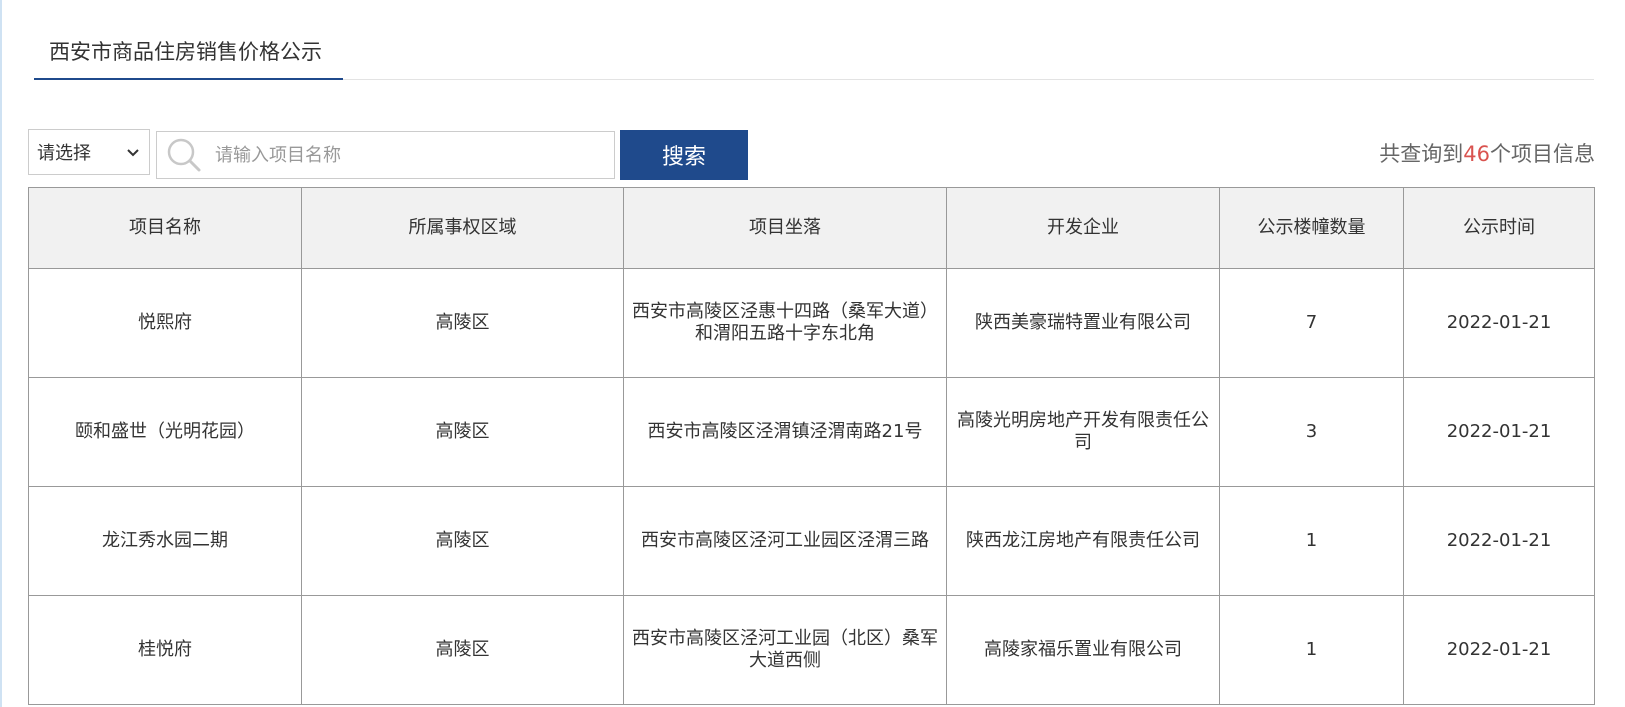 The image size is (1625, 707). Describe the element at coordinates (1542, 154) in the screenshot. I see `result-count-suffix: 个项目信息` at that location.